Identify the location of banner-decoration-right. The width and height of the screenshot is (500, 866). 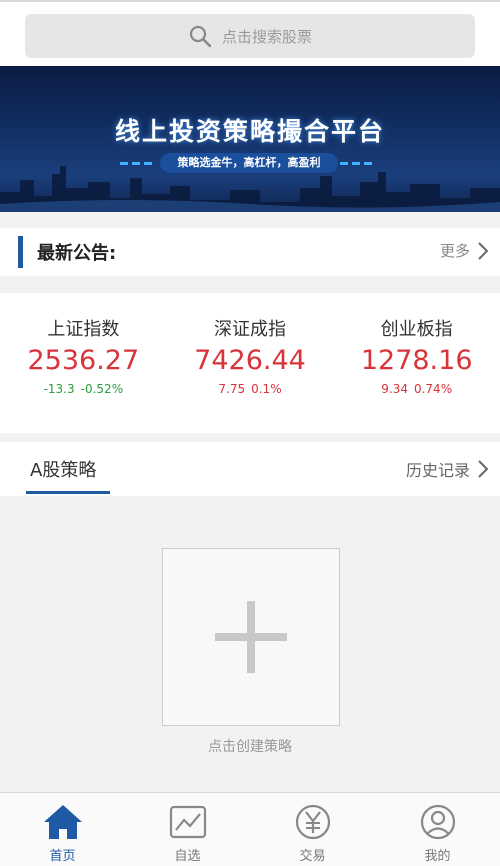
(358, 163).